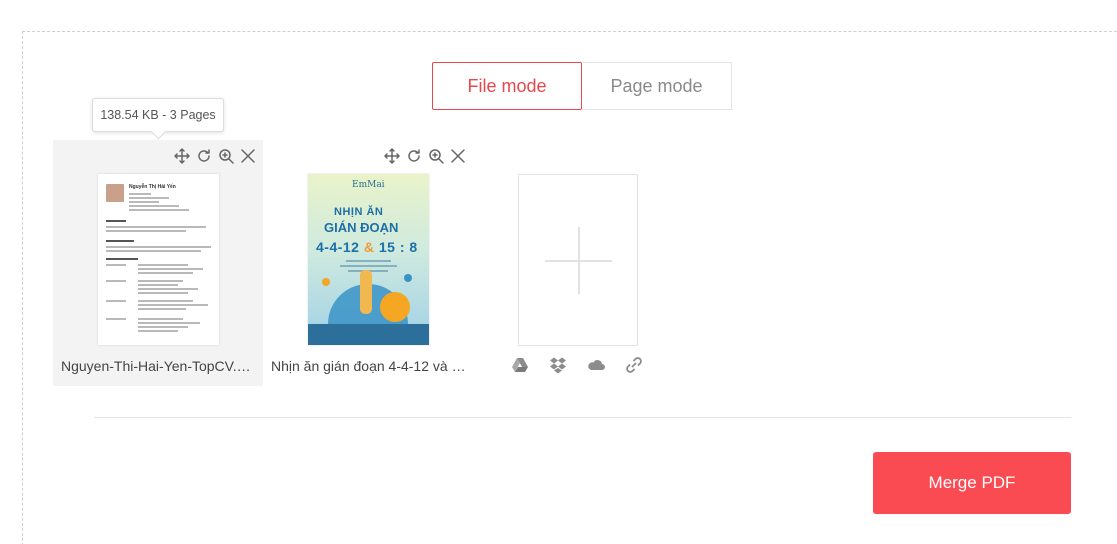 The height and width of the screenshot is (544, 1117). I want to click on poster-title-line-1: NHỊN ĂN, so click(359, 212).